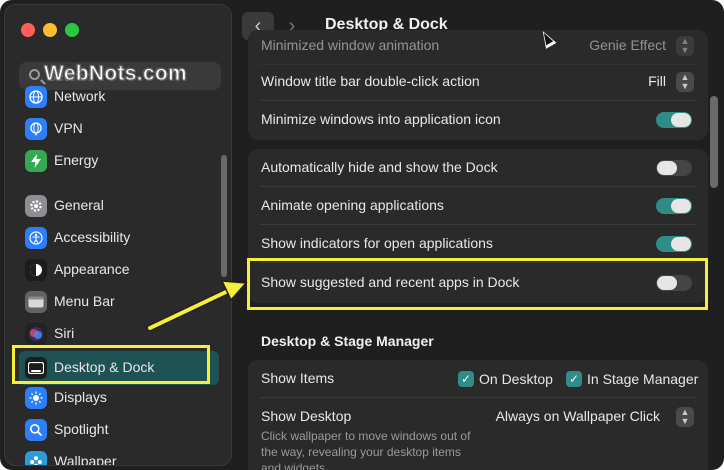 The height and width of the screenshot is (470, 724). I want to click on show-desktop-select: Always on Wallpaper Click, so click(578, 416).